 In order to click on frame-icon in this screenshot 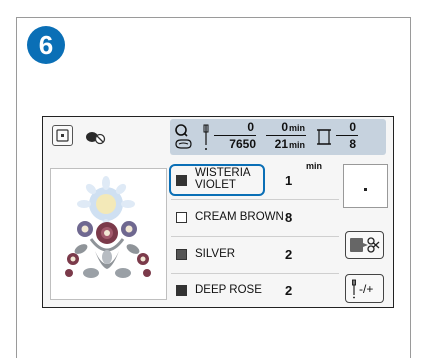, I will do `click(62, 135)`.